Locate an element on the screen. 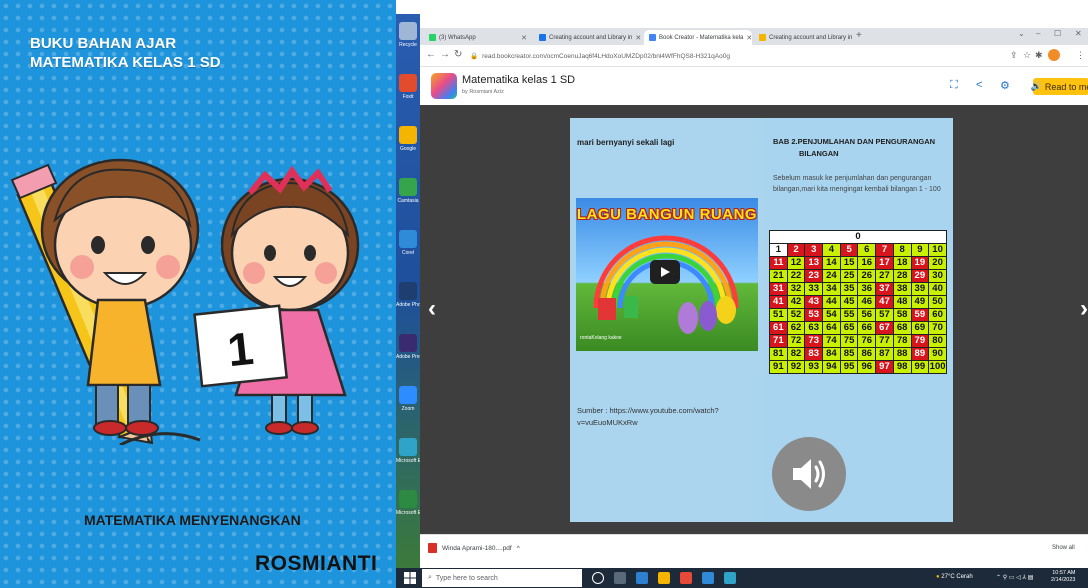  bookmark-star-icon: ☆ is located at coordinates (1027, 55).